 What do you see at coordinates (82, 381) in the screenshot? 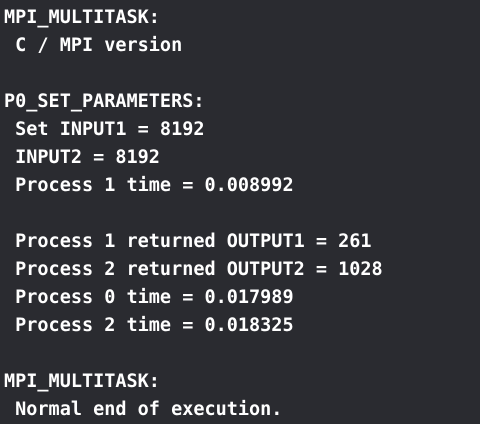
I see `output-line-program-footer-header: MPI_MULTITASK:` at bounding box center [82, 381].